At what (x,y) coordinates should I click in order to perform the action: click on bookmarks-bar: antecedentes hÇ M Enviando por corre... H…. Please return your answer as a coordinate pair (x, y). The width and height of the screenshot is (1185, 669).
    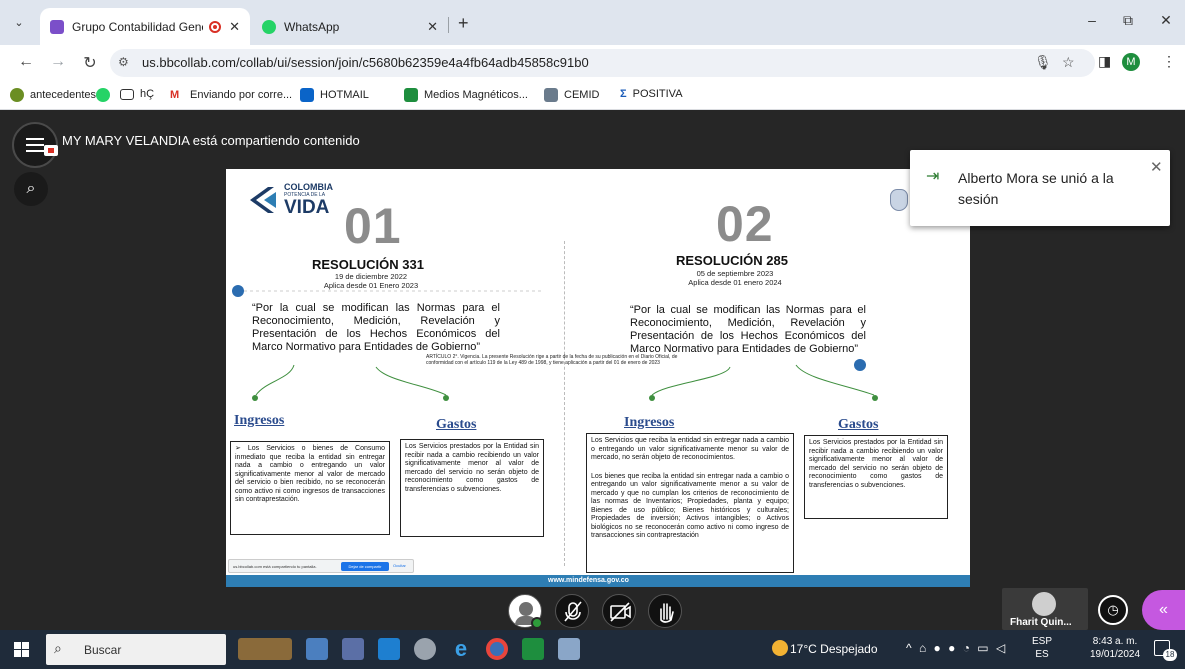
    Looking at the image, I should click on (592, 95).